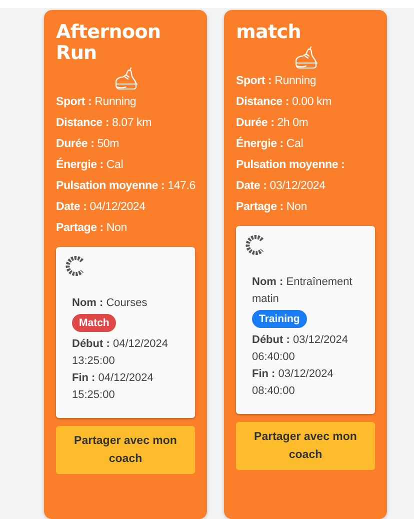  What do you see at coordinates (293, 383) in the screenshot?
I see `event-end: Fin : 03/12/2024 08:40:00` at bounding box center [293, 383].